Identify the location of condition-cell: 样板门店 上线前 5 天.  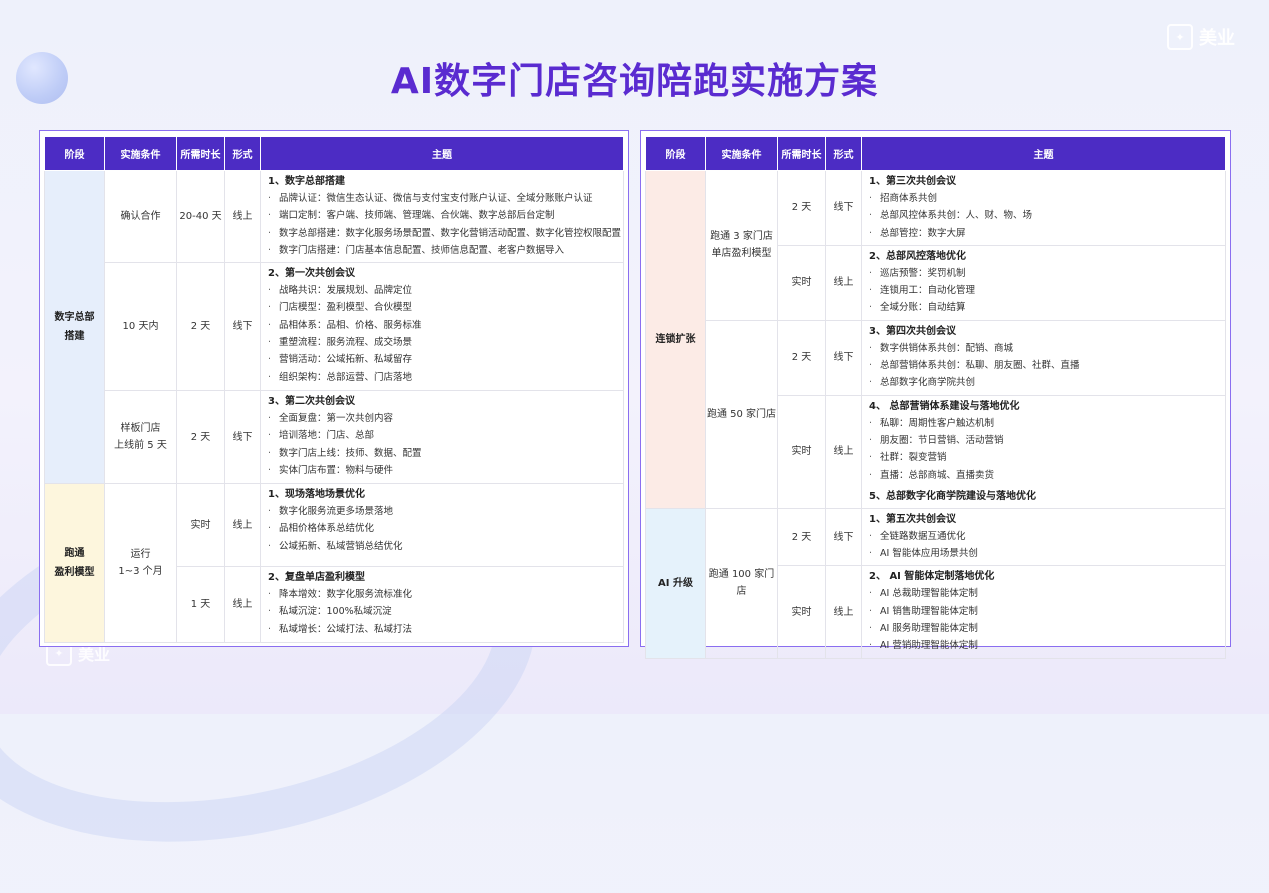
(140, 437).